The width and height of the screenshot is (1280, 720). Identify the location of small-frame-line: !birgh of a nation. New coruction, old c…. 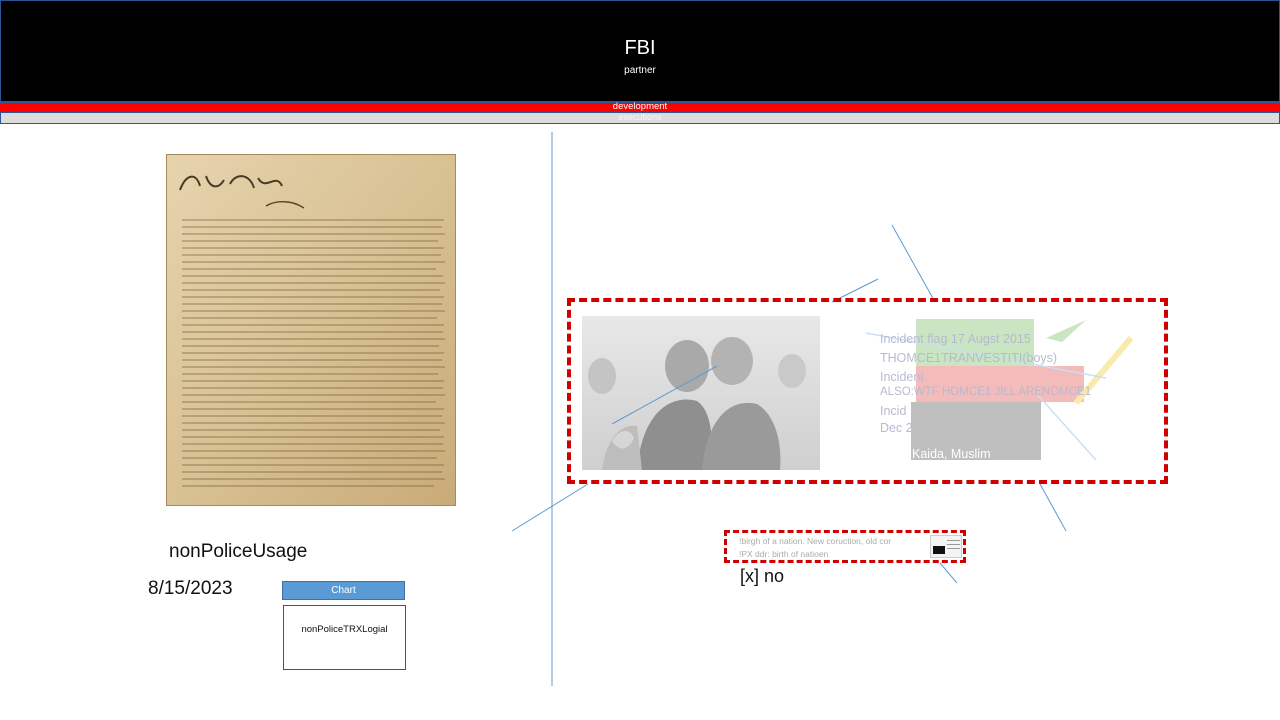
(815, 541).